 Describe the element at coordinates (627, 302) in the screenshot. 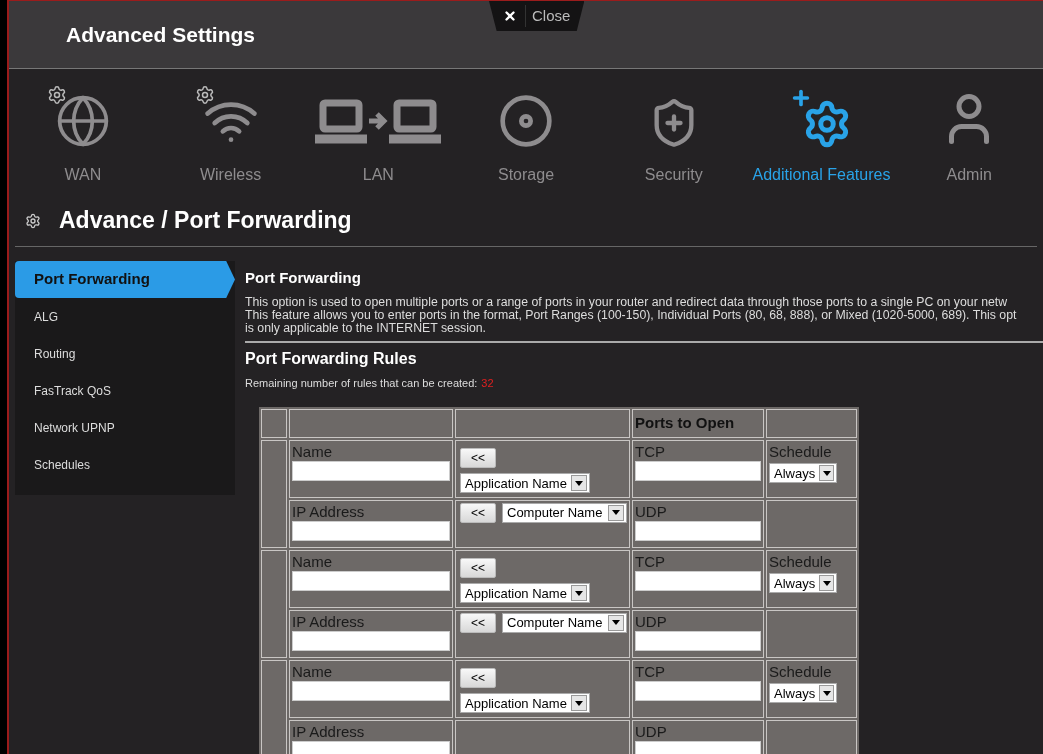

I see `description-text: This option is used to open multiple ports or a range of ports in your router and redirect data through those ports to a single PC on your netw` at that location.